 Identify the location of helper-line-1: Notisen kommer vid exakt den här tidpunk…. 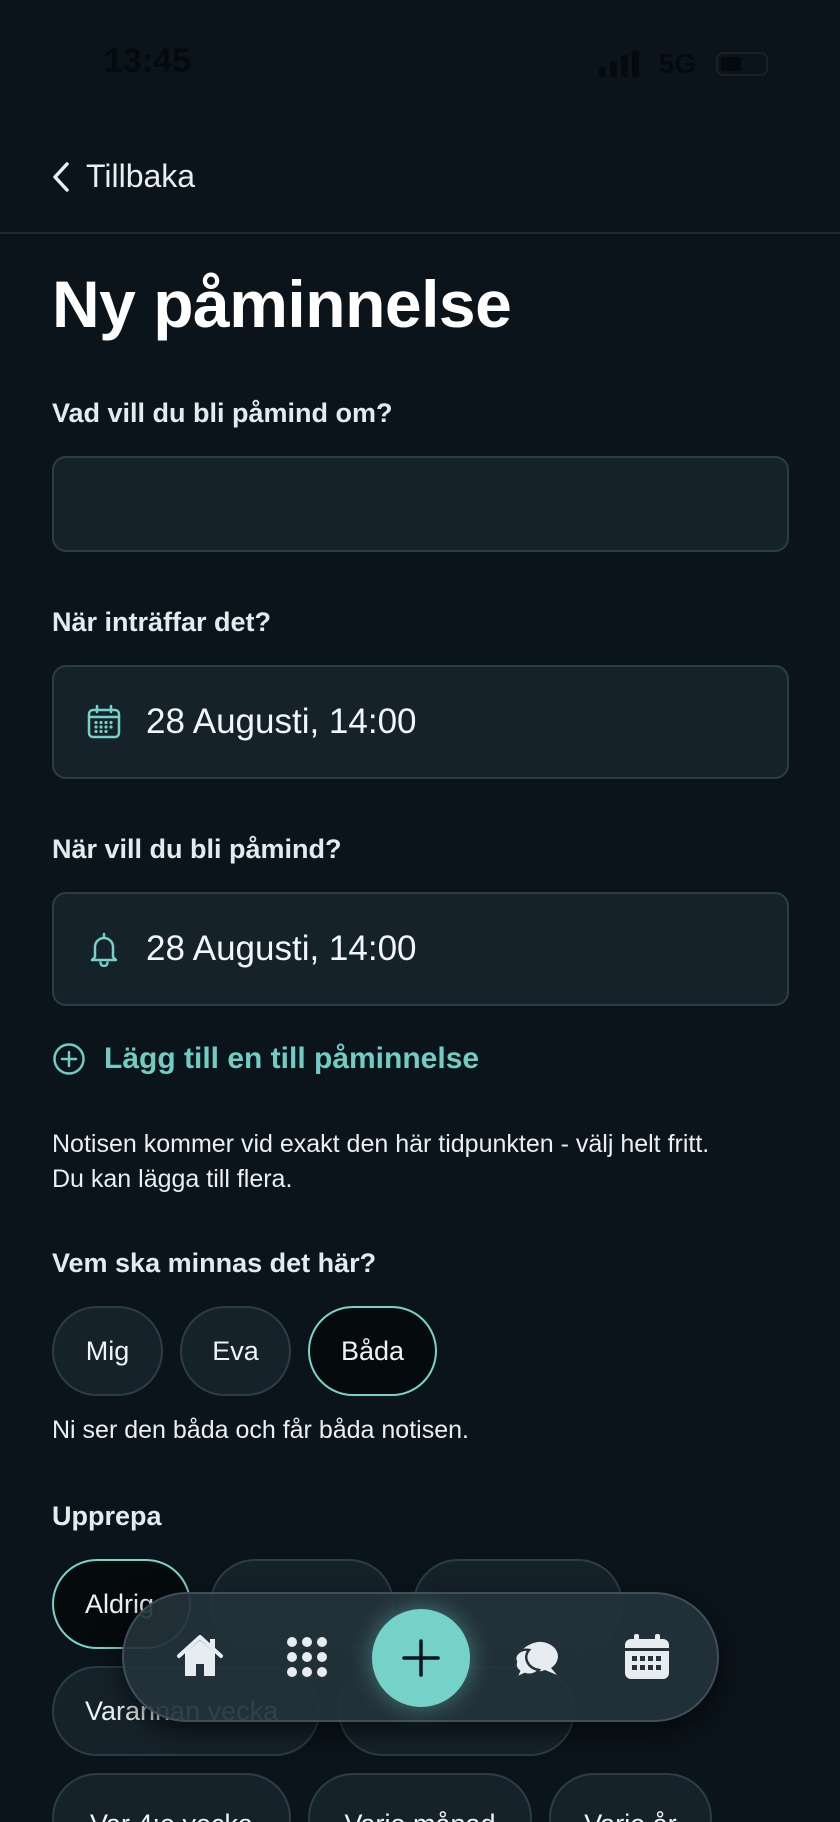
(381, 1144).